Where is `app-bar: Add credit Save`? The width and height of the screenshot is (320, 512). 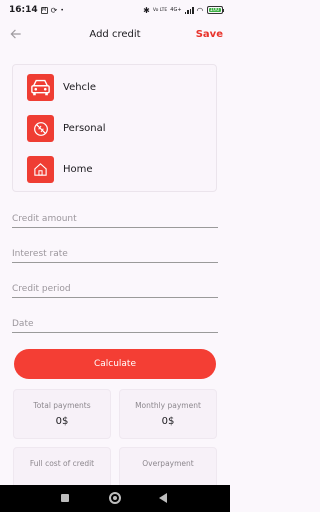
app-bar: Add credit Save is located at coordinates (115, 35).